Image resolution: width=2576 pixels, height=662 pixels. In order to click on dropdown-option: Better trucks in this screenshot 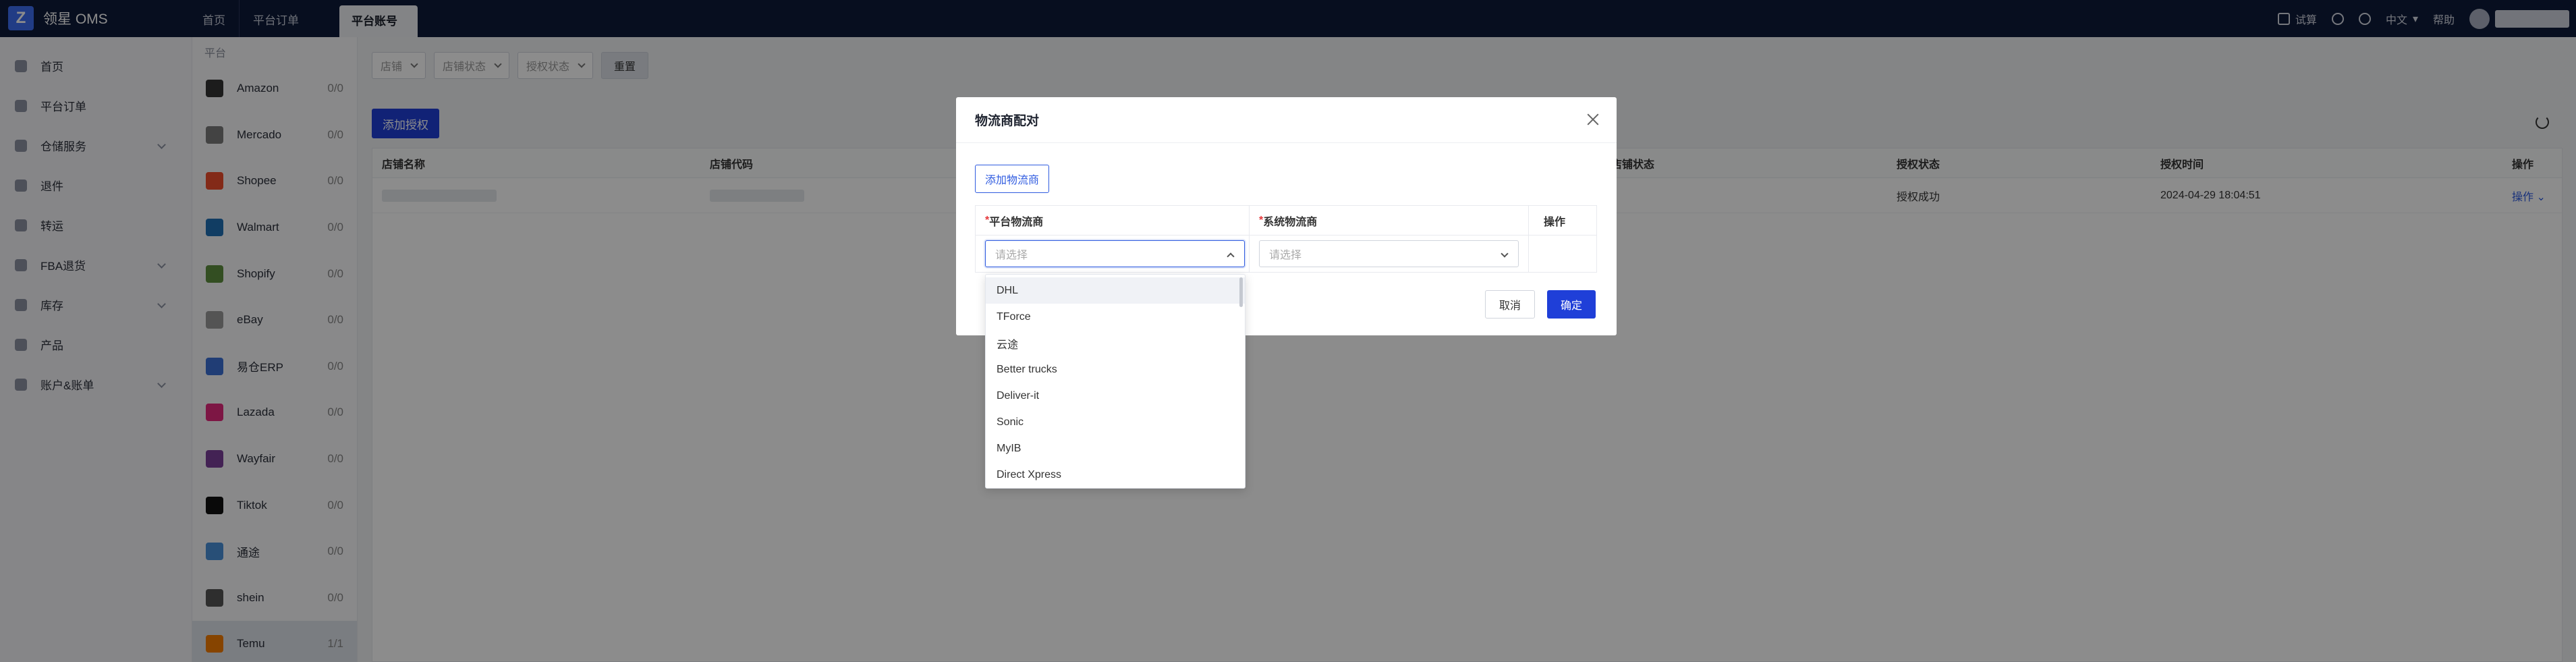, I will do `click(1115, 369)`.